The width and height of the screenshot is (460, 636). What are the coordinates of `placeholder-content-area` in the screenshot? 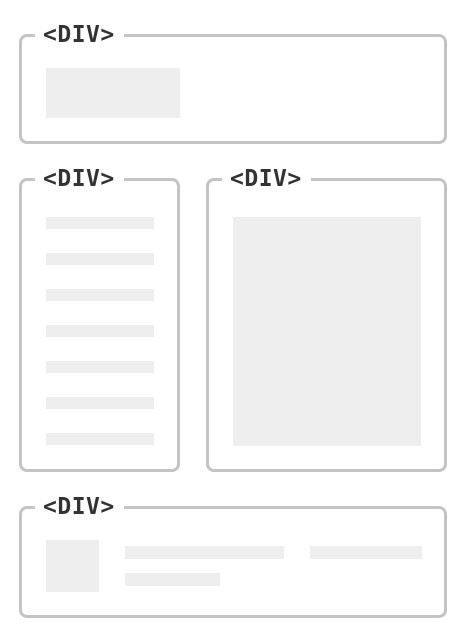 It's located at (327, 331).